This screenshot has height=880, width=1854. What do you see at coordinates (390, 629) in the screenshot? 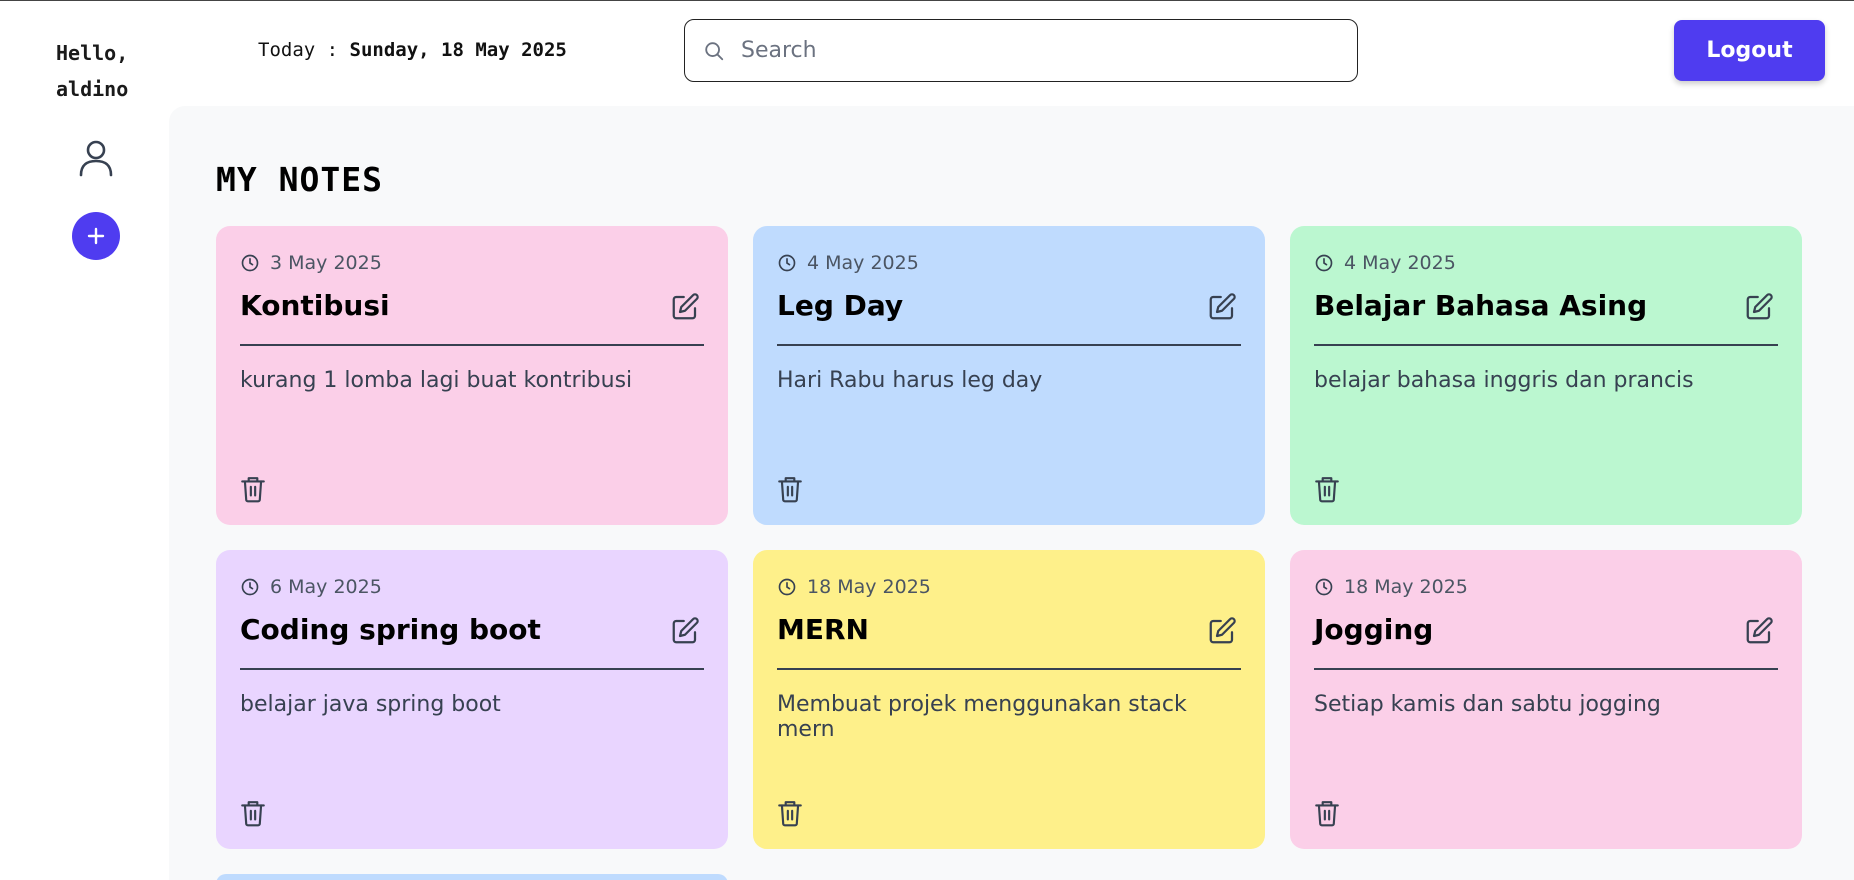
I see `note-title: Coding spring boot` at bounding box center [390, 629].